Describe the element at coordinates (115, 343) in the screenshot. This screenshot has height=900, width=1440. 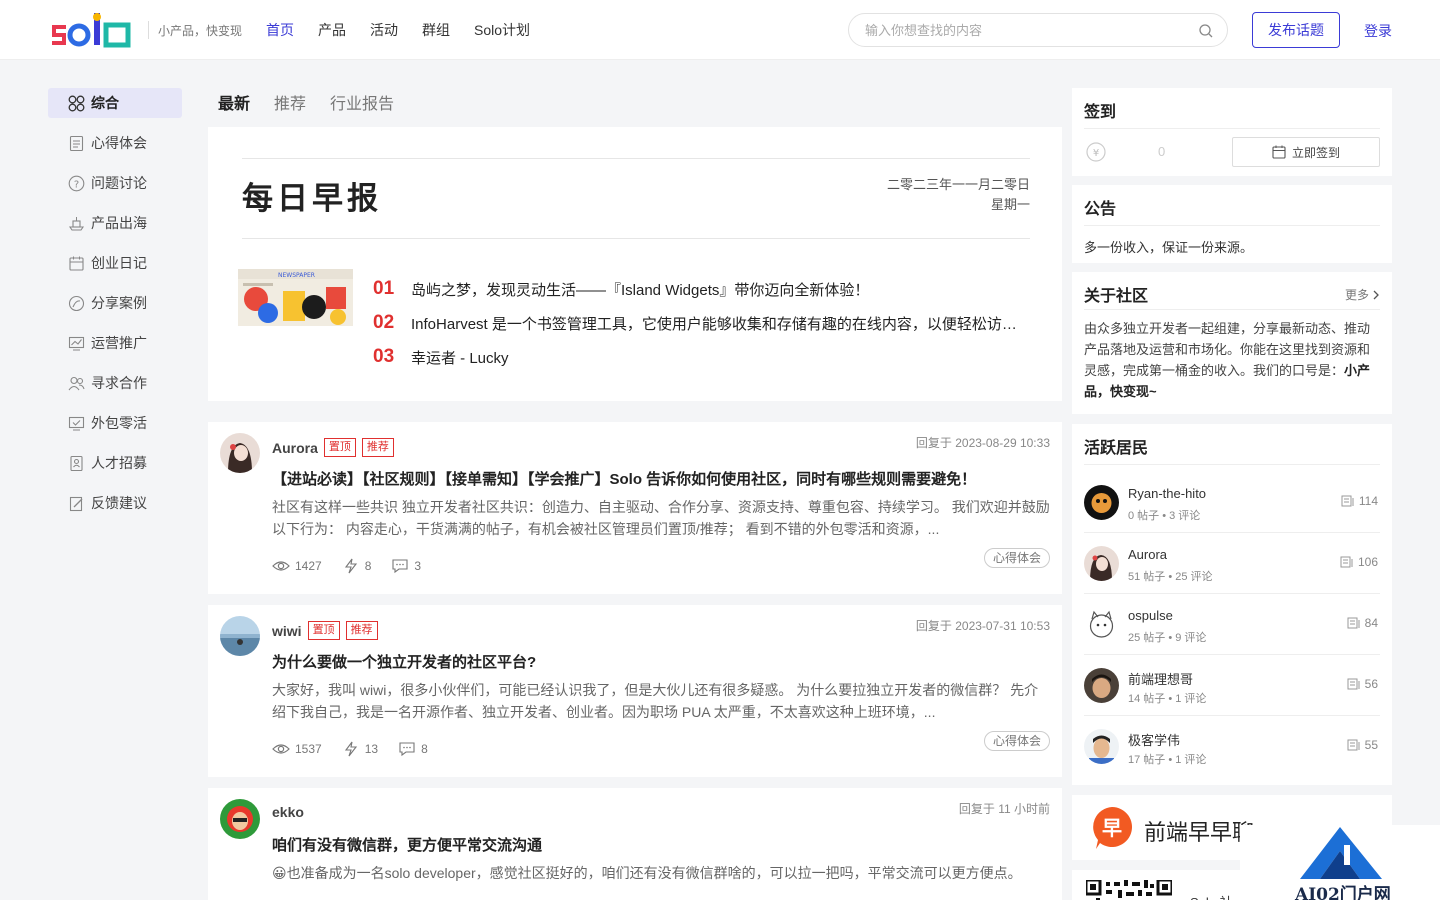
I see `sidebar-item-promotion: 运营推广` at that location.